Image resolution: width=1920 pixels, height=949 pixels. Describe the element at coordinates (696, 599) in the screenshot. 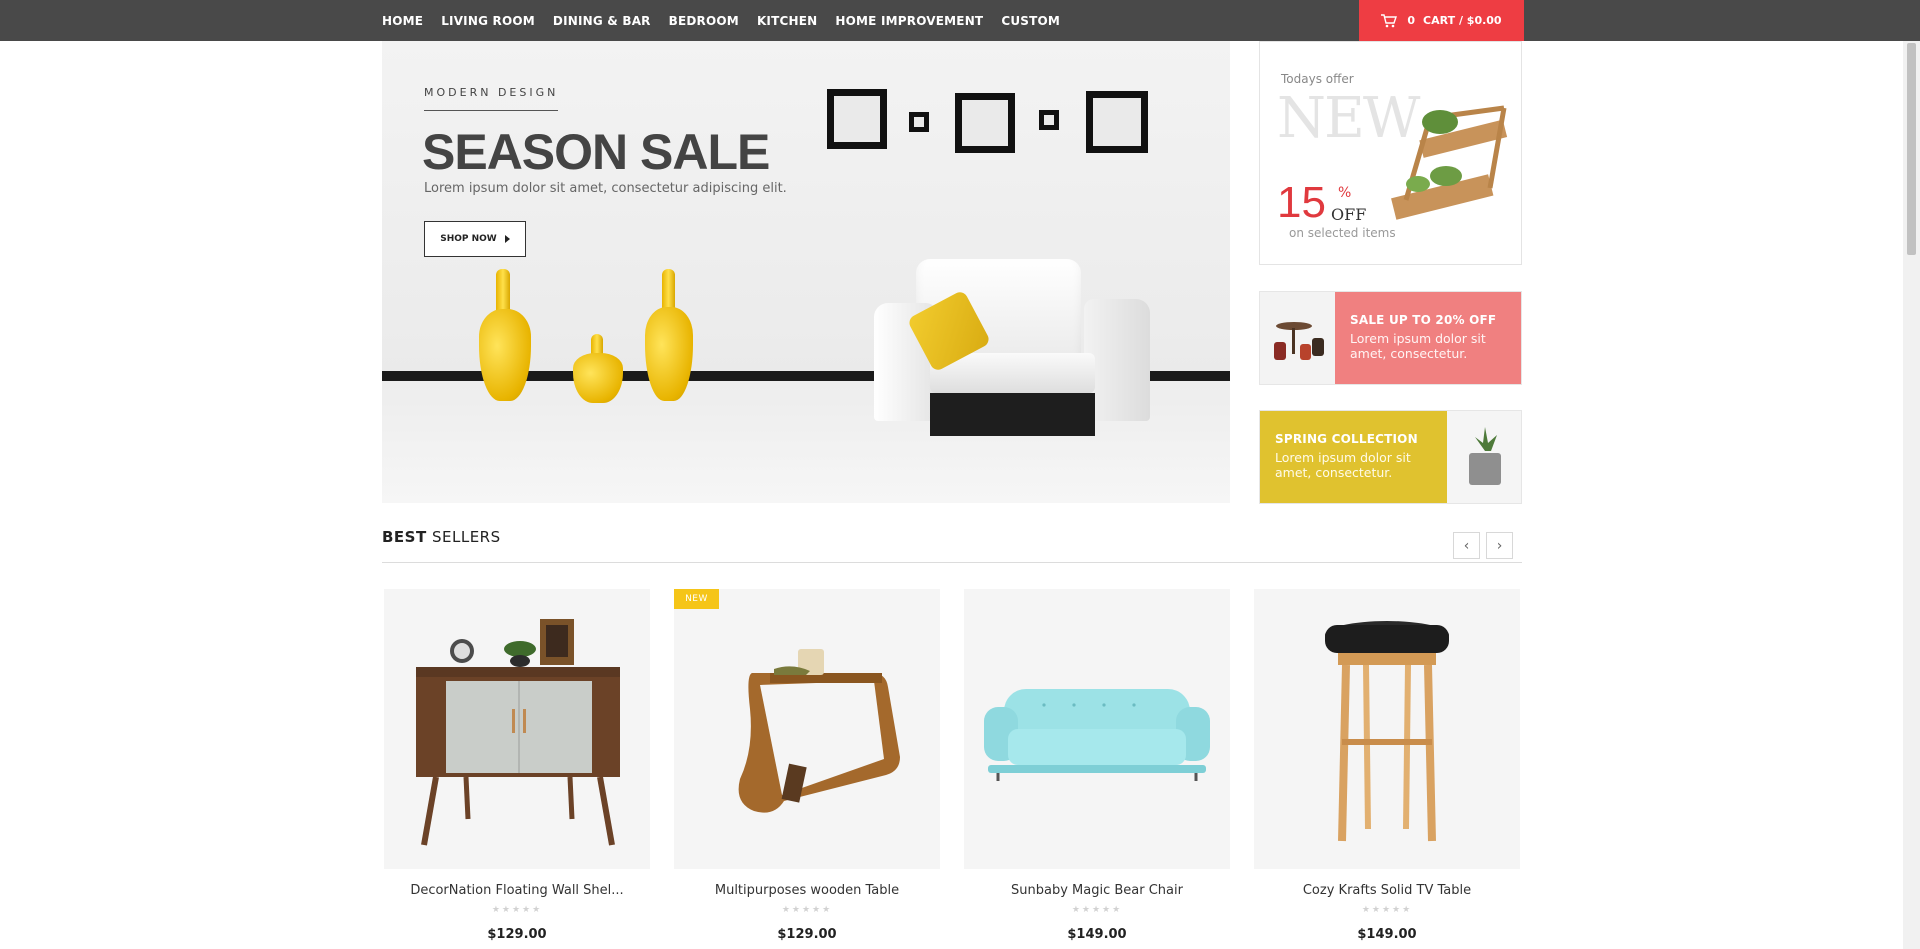

I see `new-badge: NEW` at that location.